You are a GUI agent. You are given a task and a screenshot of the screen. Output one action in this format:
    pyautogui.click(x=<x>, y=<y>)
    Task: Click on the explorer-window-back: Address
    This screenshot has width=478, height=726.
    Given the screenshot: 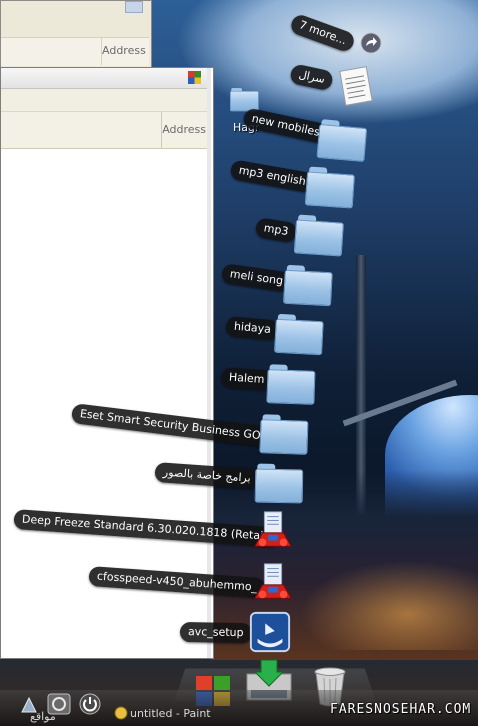 What is the action you would take?
    pyautogui.click(x=76, y=34)
    